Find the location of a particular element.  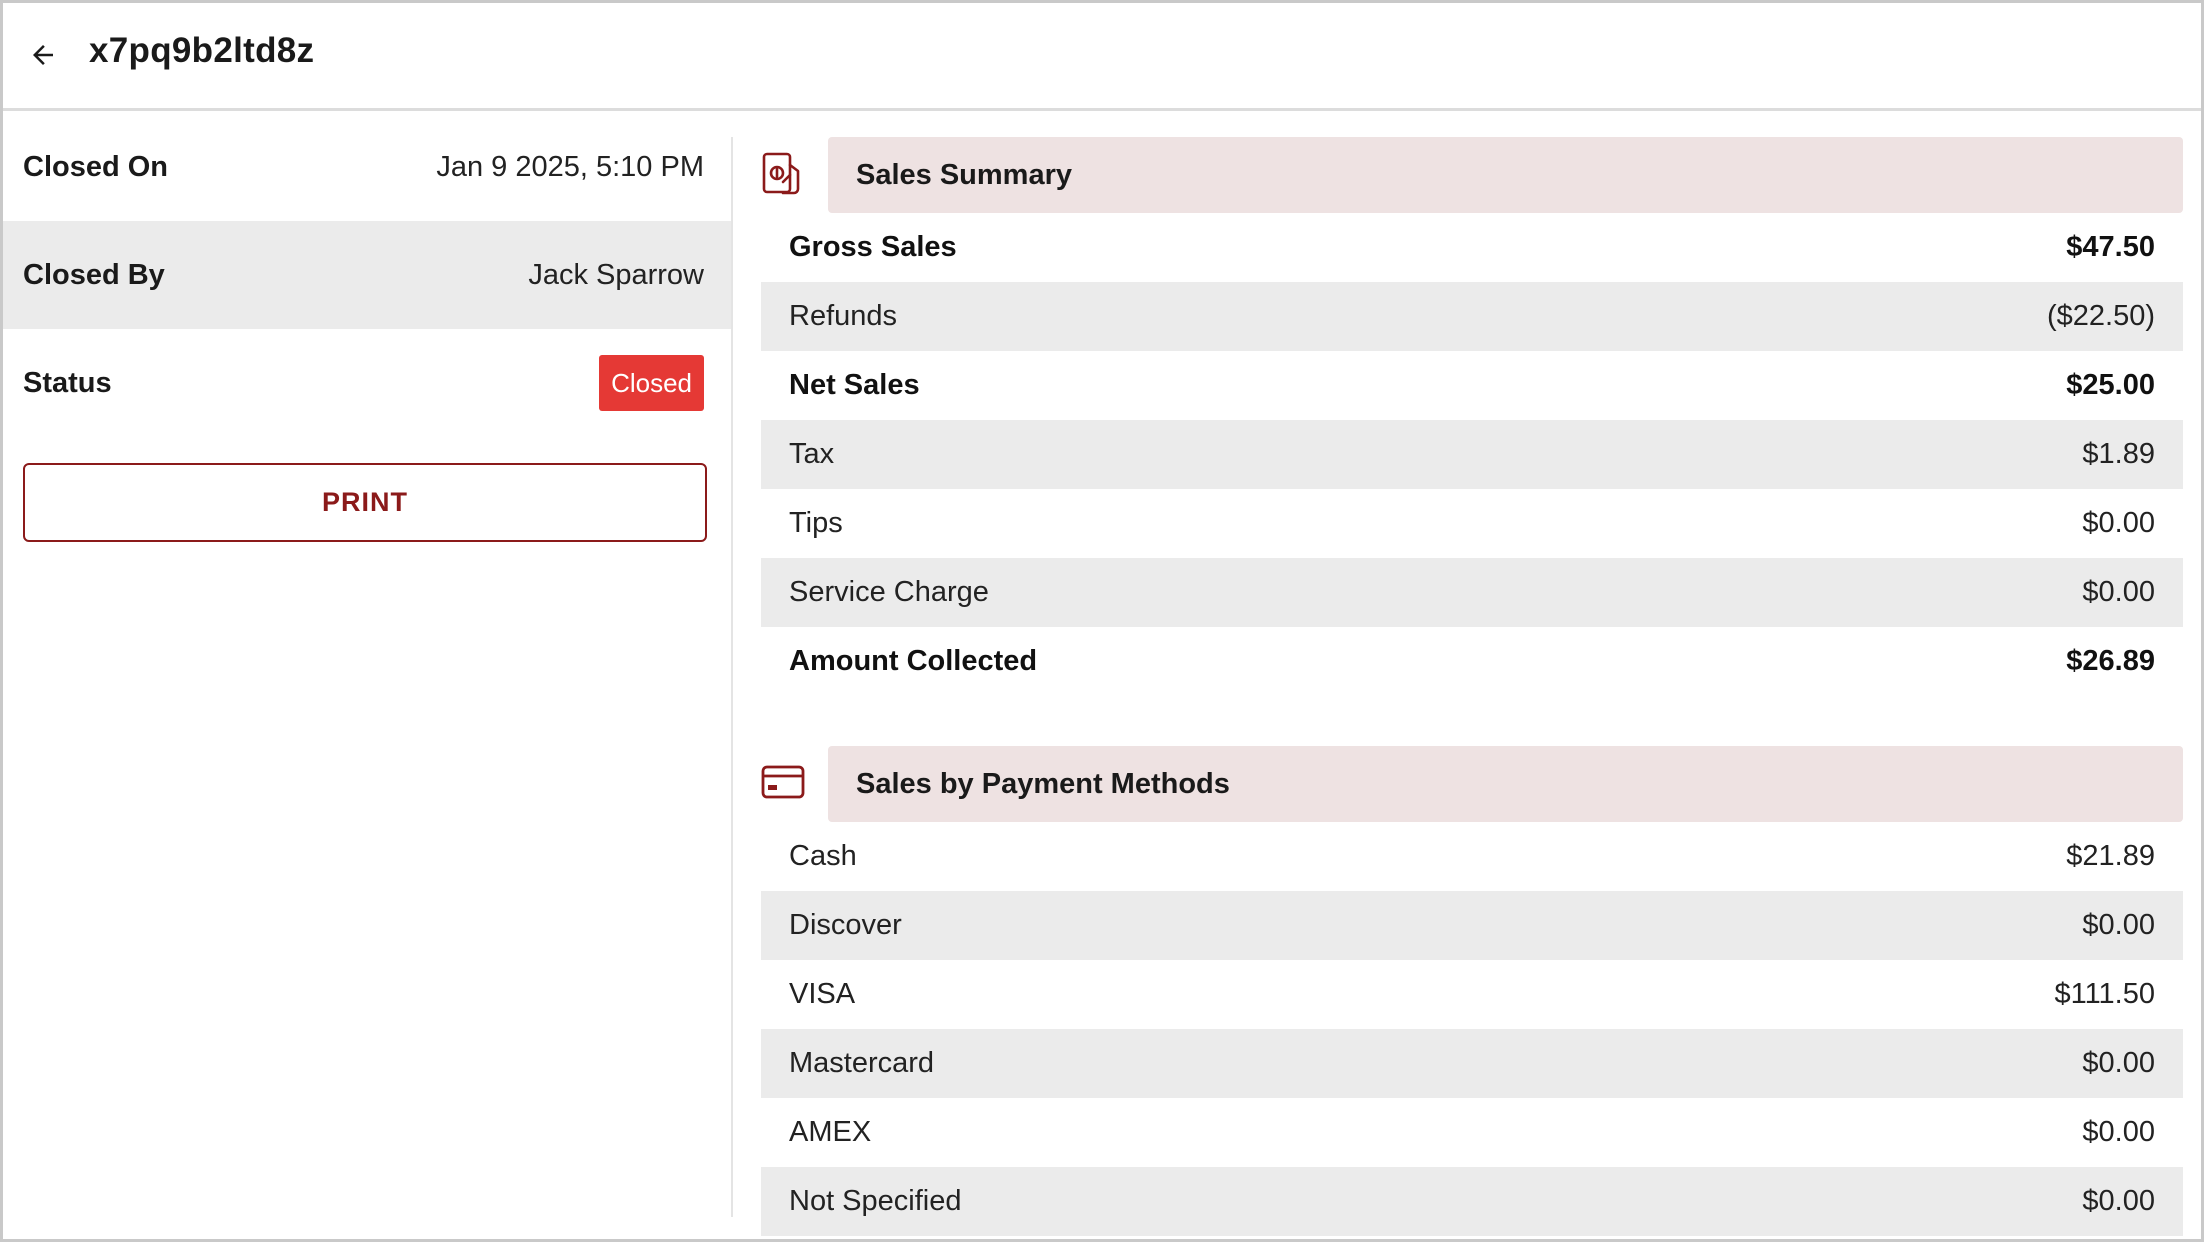

row-value: $111.50 is located at coordinates (2104, 994).